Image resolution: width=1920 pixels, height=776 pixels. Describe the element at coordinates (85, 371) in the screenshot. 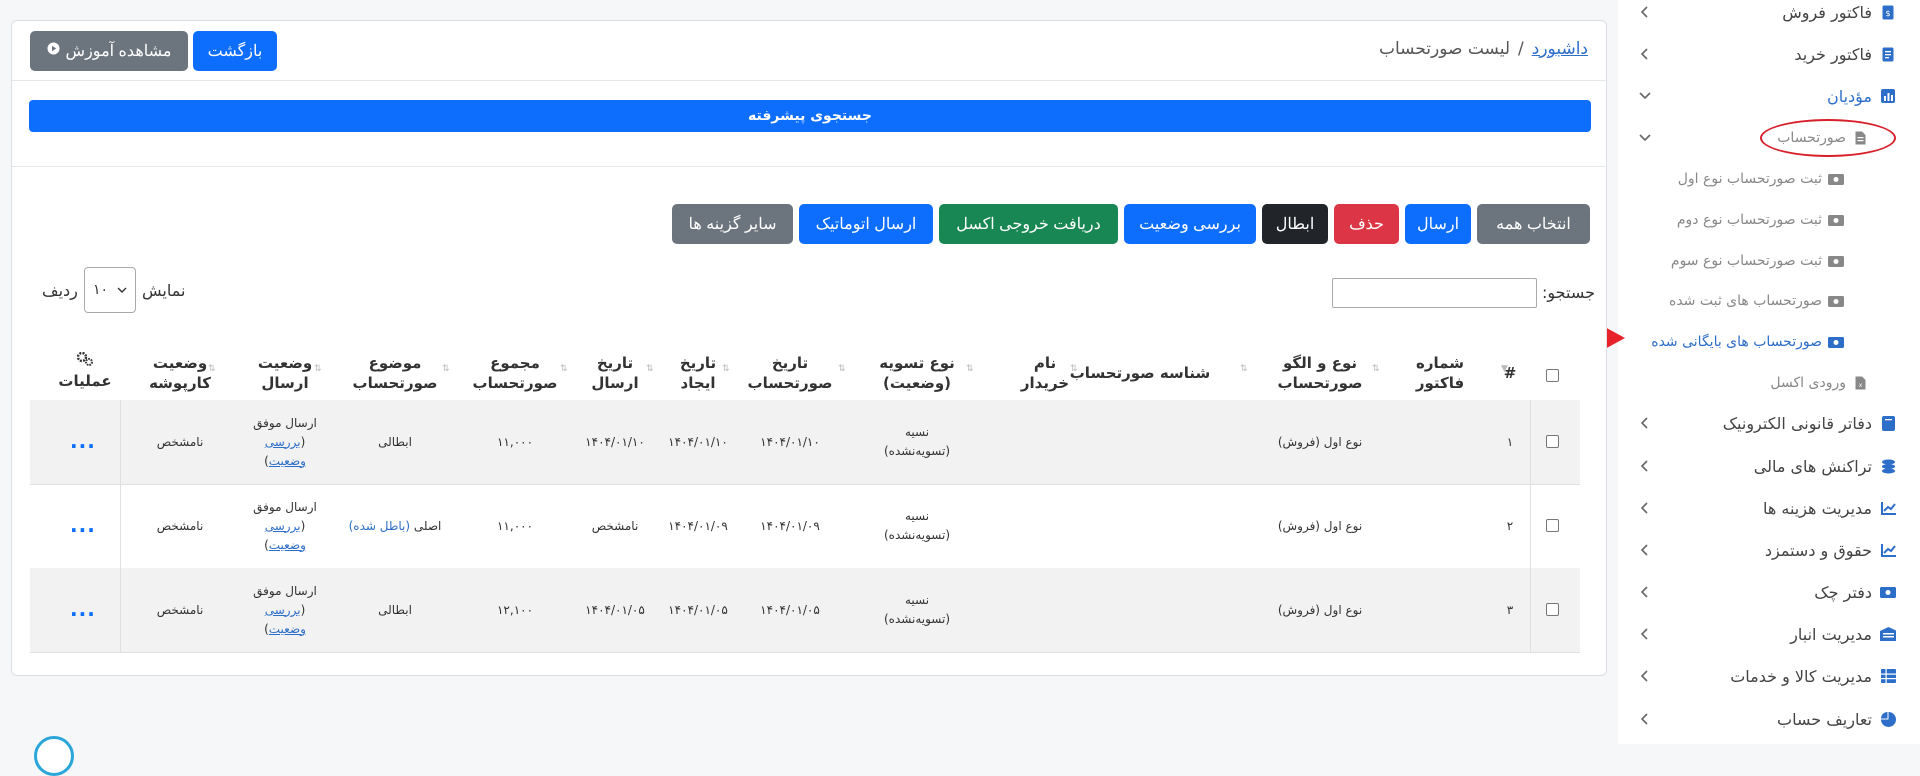

I see `column-header-operations: عملیات` at that location.